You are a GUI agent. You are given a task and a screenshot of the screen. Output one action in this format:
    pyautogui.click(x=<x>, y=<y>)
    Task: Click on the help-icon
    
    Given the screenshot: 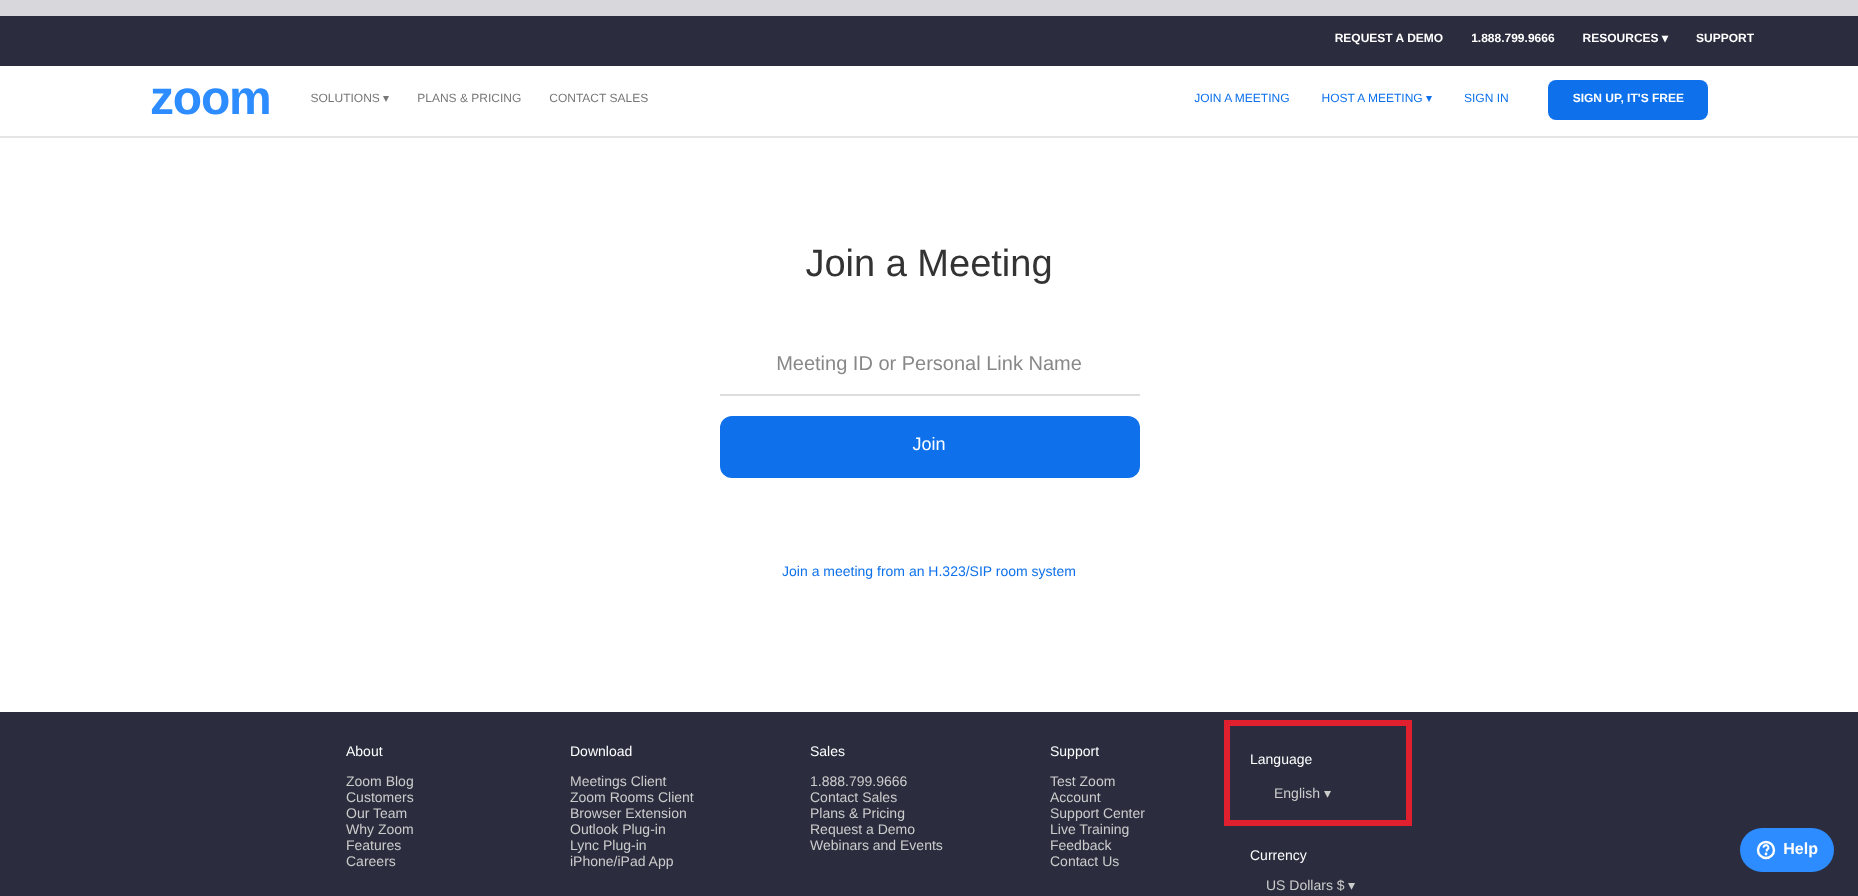 What is the action you would take?
    pyautogui.click(x=1765, y=849)
    